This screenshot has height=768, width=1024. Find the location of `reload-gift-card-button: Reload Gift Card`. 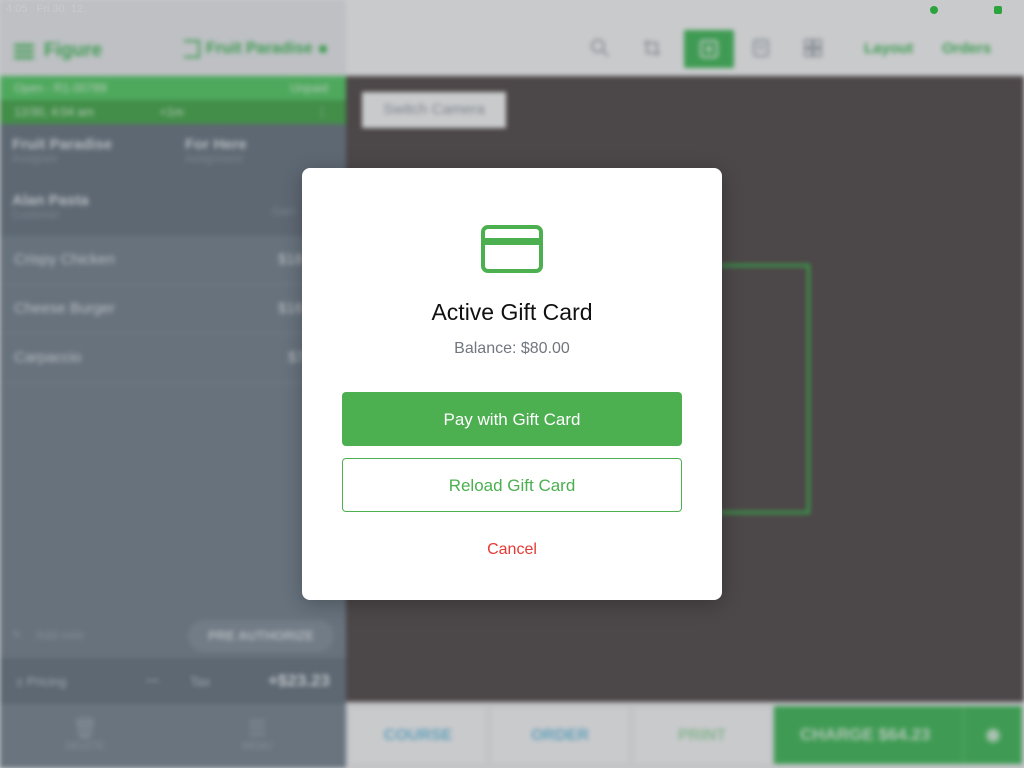

reload-gift-card-button: Reload Gift Card is located at coordinates (512, 485).